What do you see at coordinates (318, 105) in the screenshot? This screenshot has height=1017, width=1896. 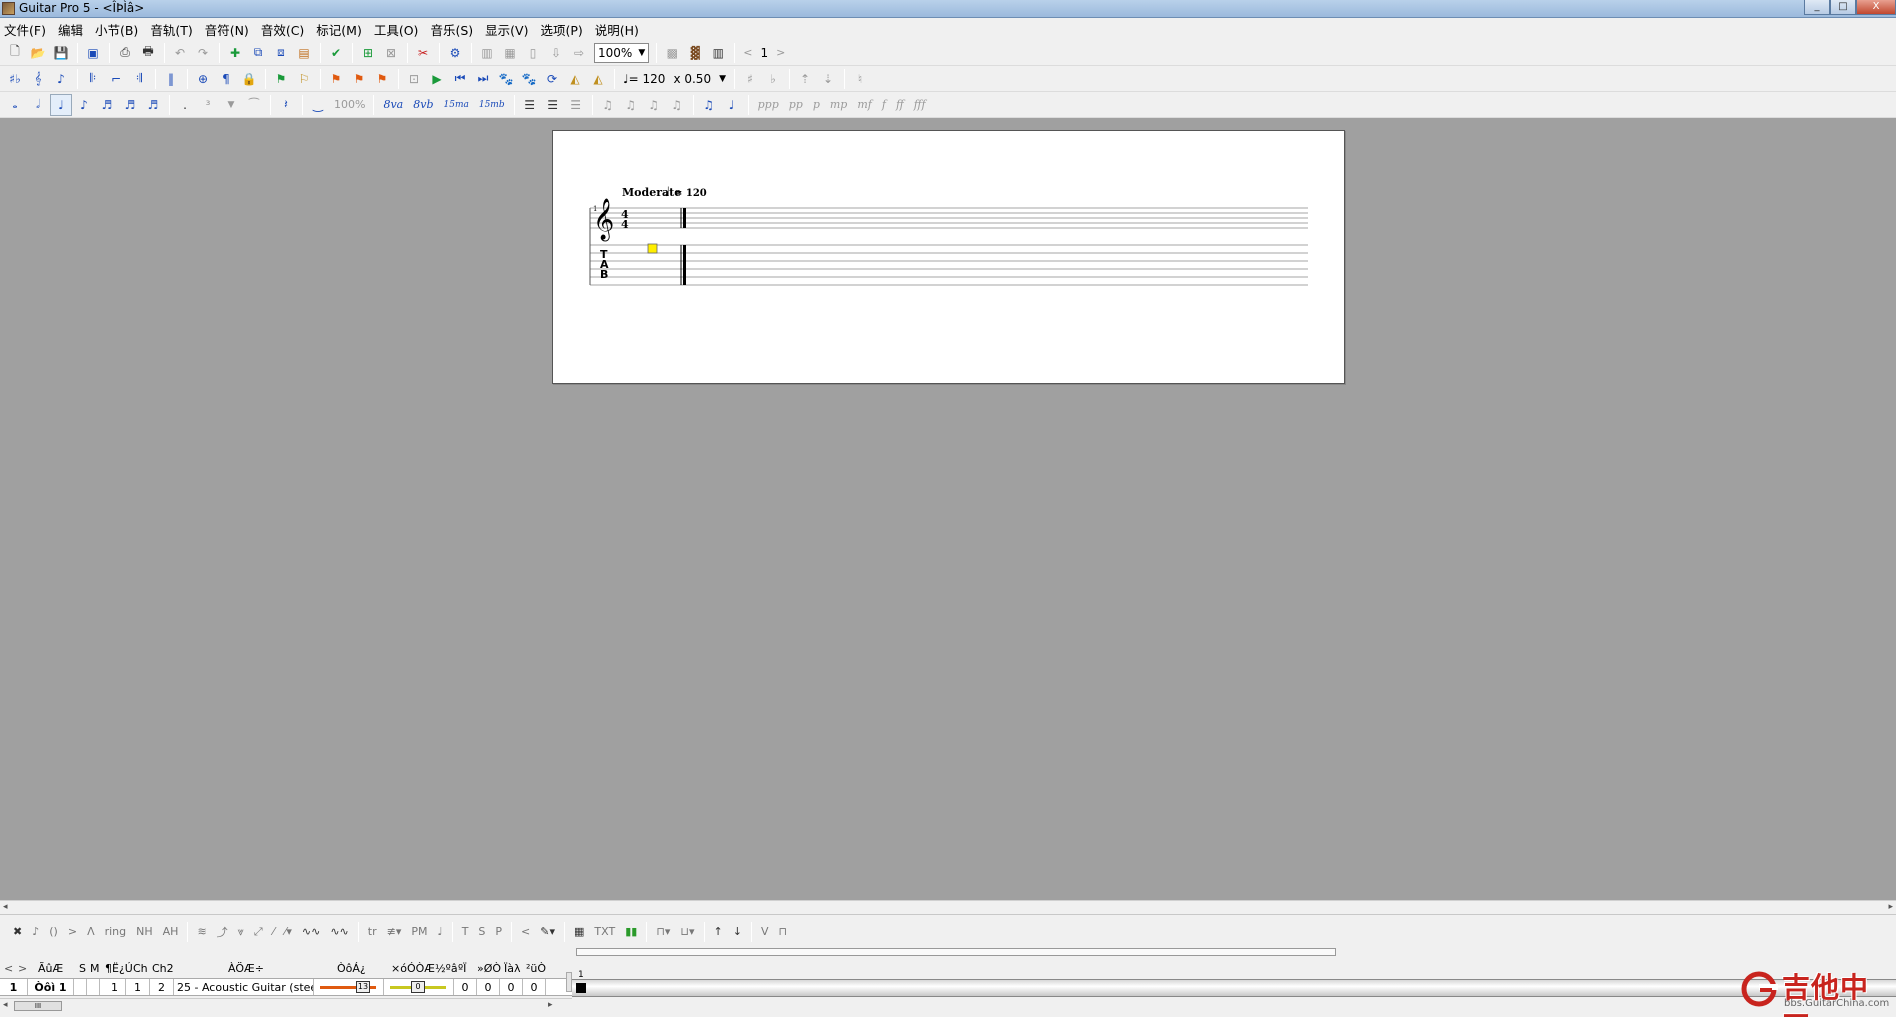 I see `tie-icon: ‿` at bounding box center [318, 105].